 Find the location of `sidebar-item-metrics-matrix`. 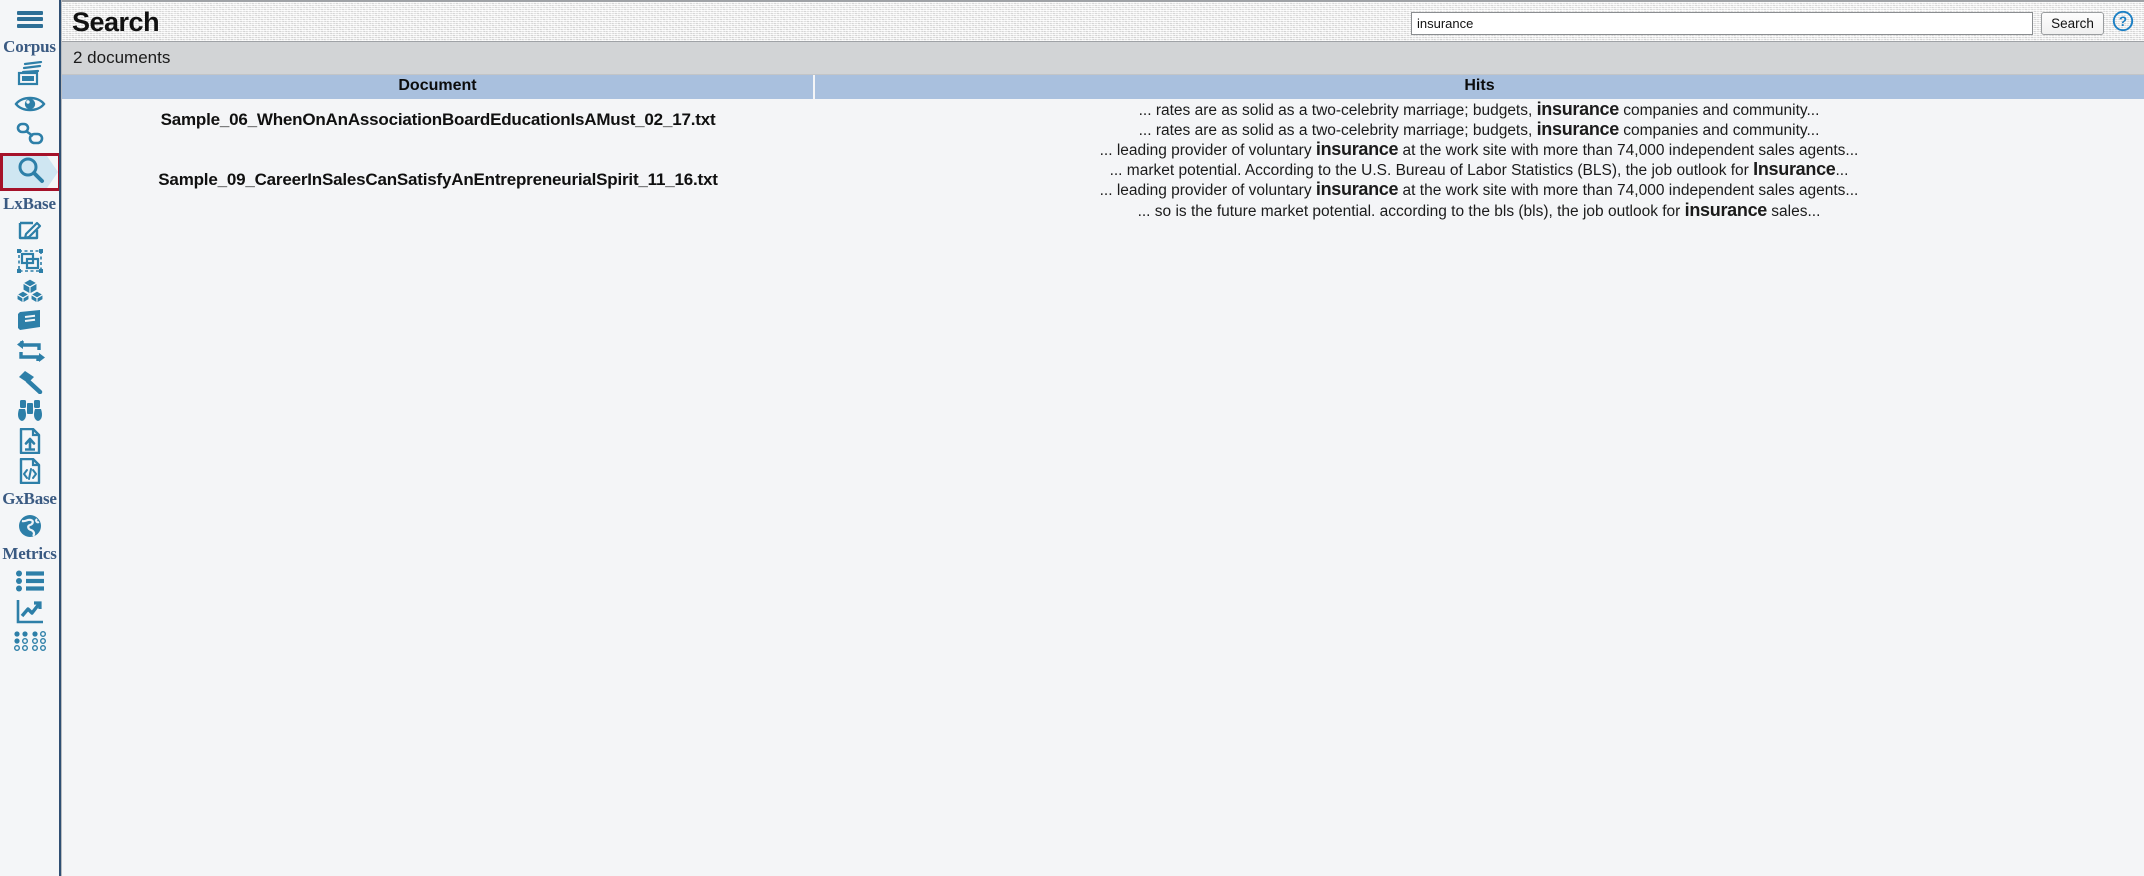

sidebar-item-metrics-matrix is located at coordinates (29, 641).